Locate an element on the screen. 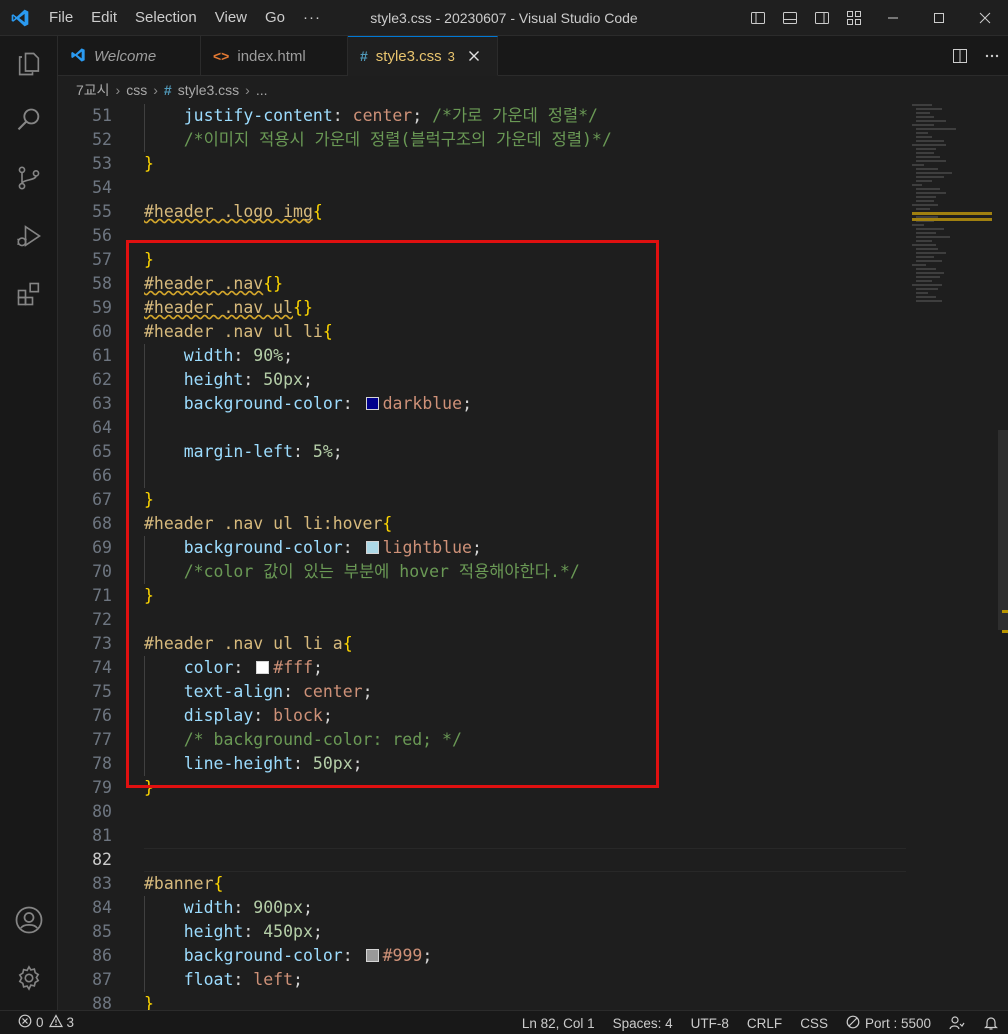 The height and width of the screenshot is (1034, 1008). toggle-primary-sidebar-icon is located at coordinates (758, 18).